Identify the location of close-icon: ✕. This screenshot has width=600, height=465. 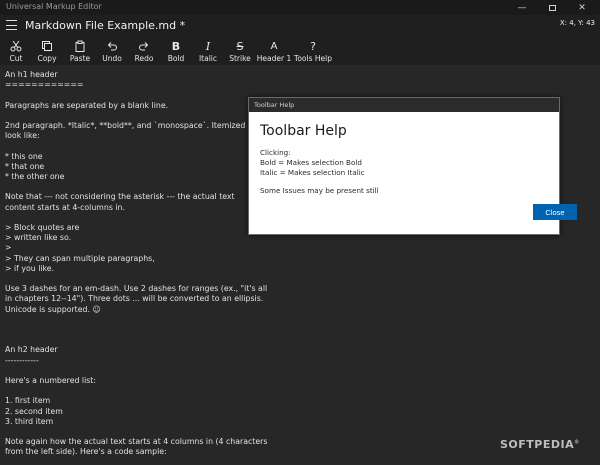
(582, 7).